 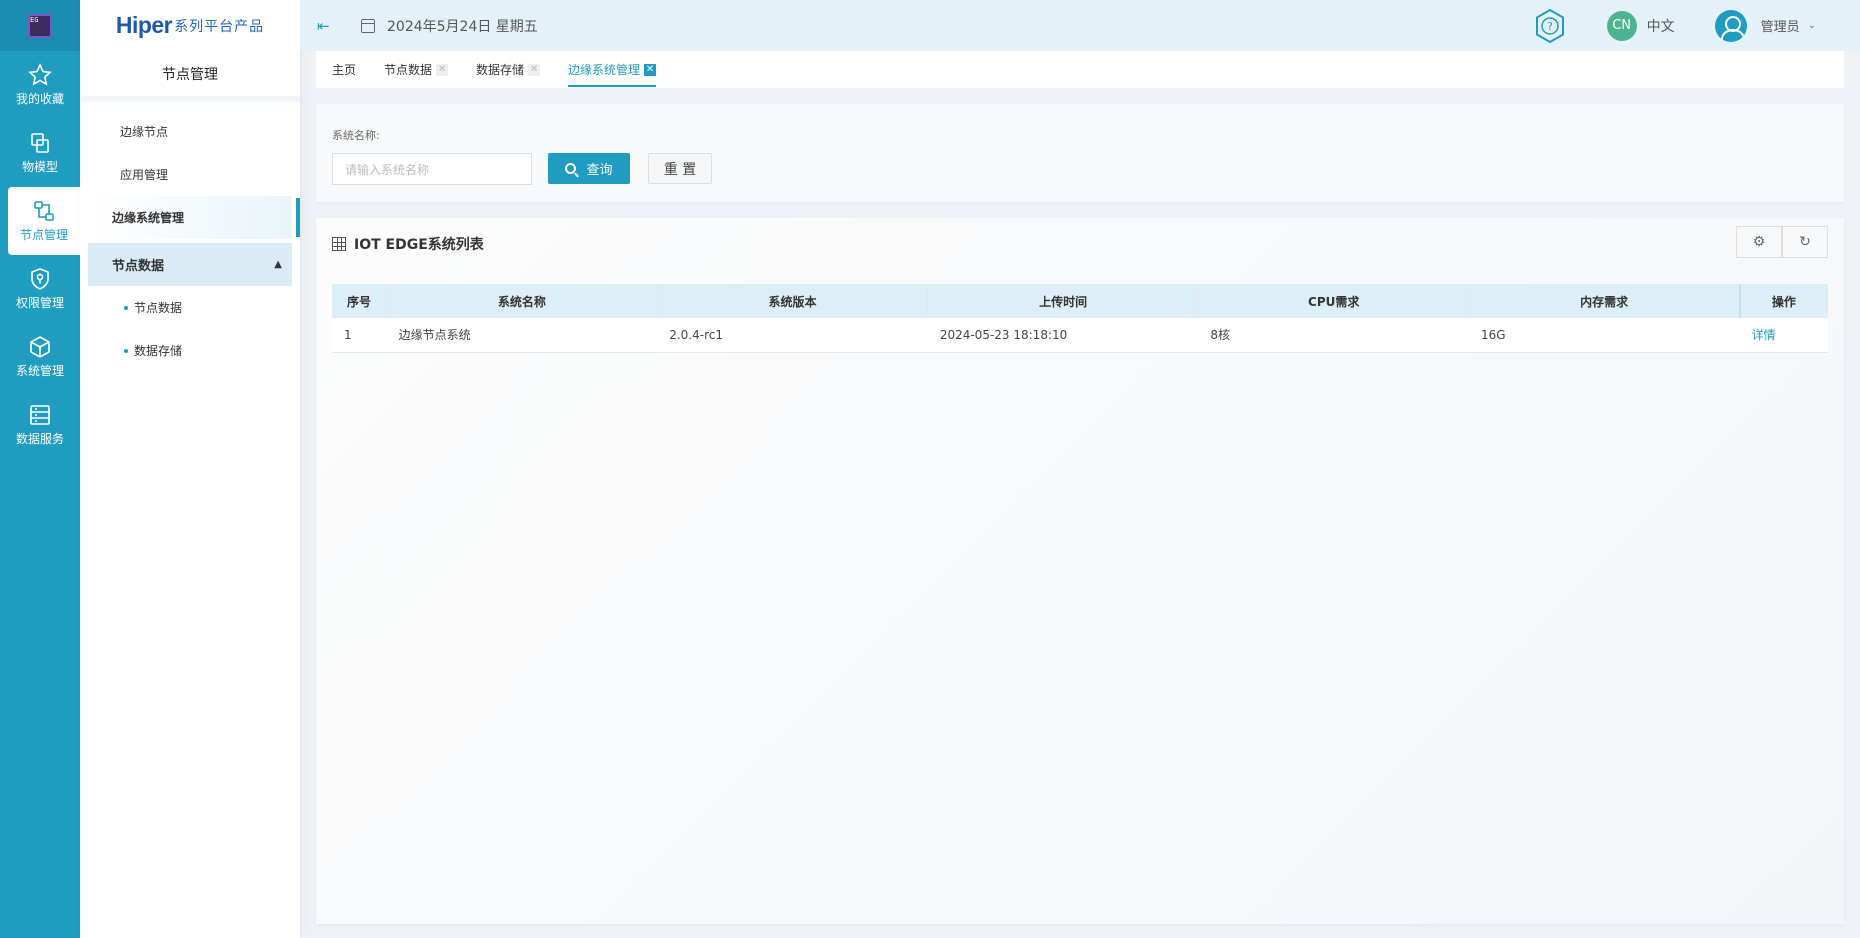 I want to click on sidebar-item-app-management: 应用管理, so click(x=190, y=174).